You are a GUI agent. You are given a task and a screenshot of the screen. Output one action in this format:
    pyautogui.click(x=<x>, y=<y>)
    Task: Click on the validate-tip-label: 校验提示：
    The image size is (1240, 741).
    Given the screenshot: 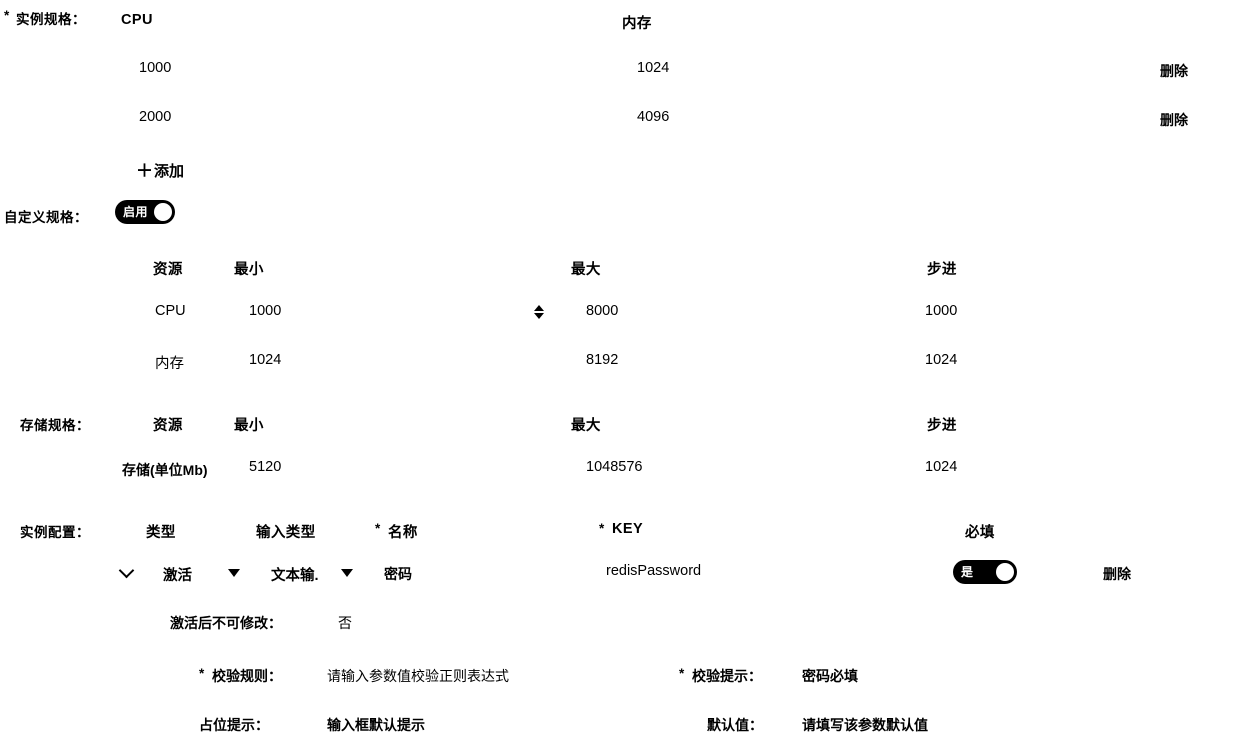 What is the action you would take?
    pyautogui.click(x=727, y=676)
    